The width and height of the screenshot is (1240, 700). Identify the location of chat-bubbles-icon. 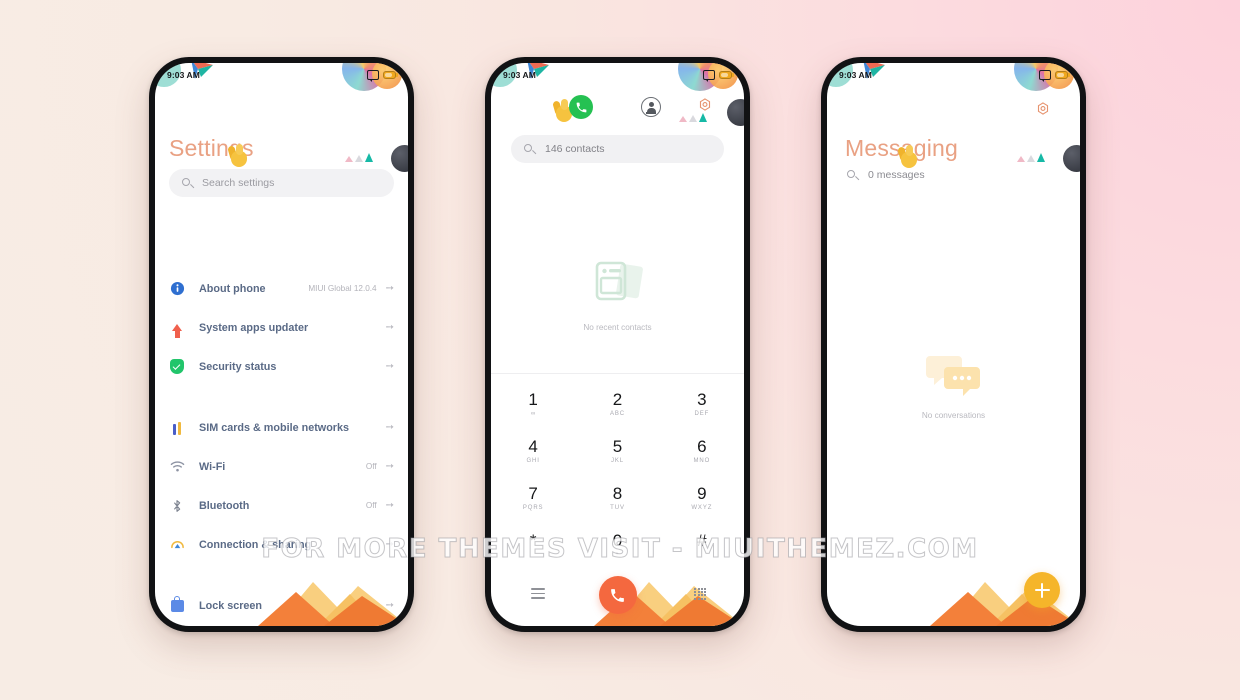
(952, 376).